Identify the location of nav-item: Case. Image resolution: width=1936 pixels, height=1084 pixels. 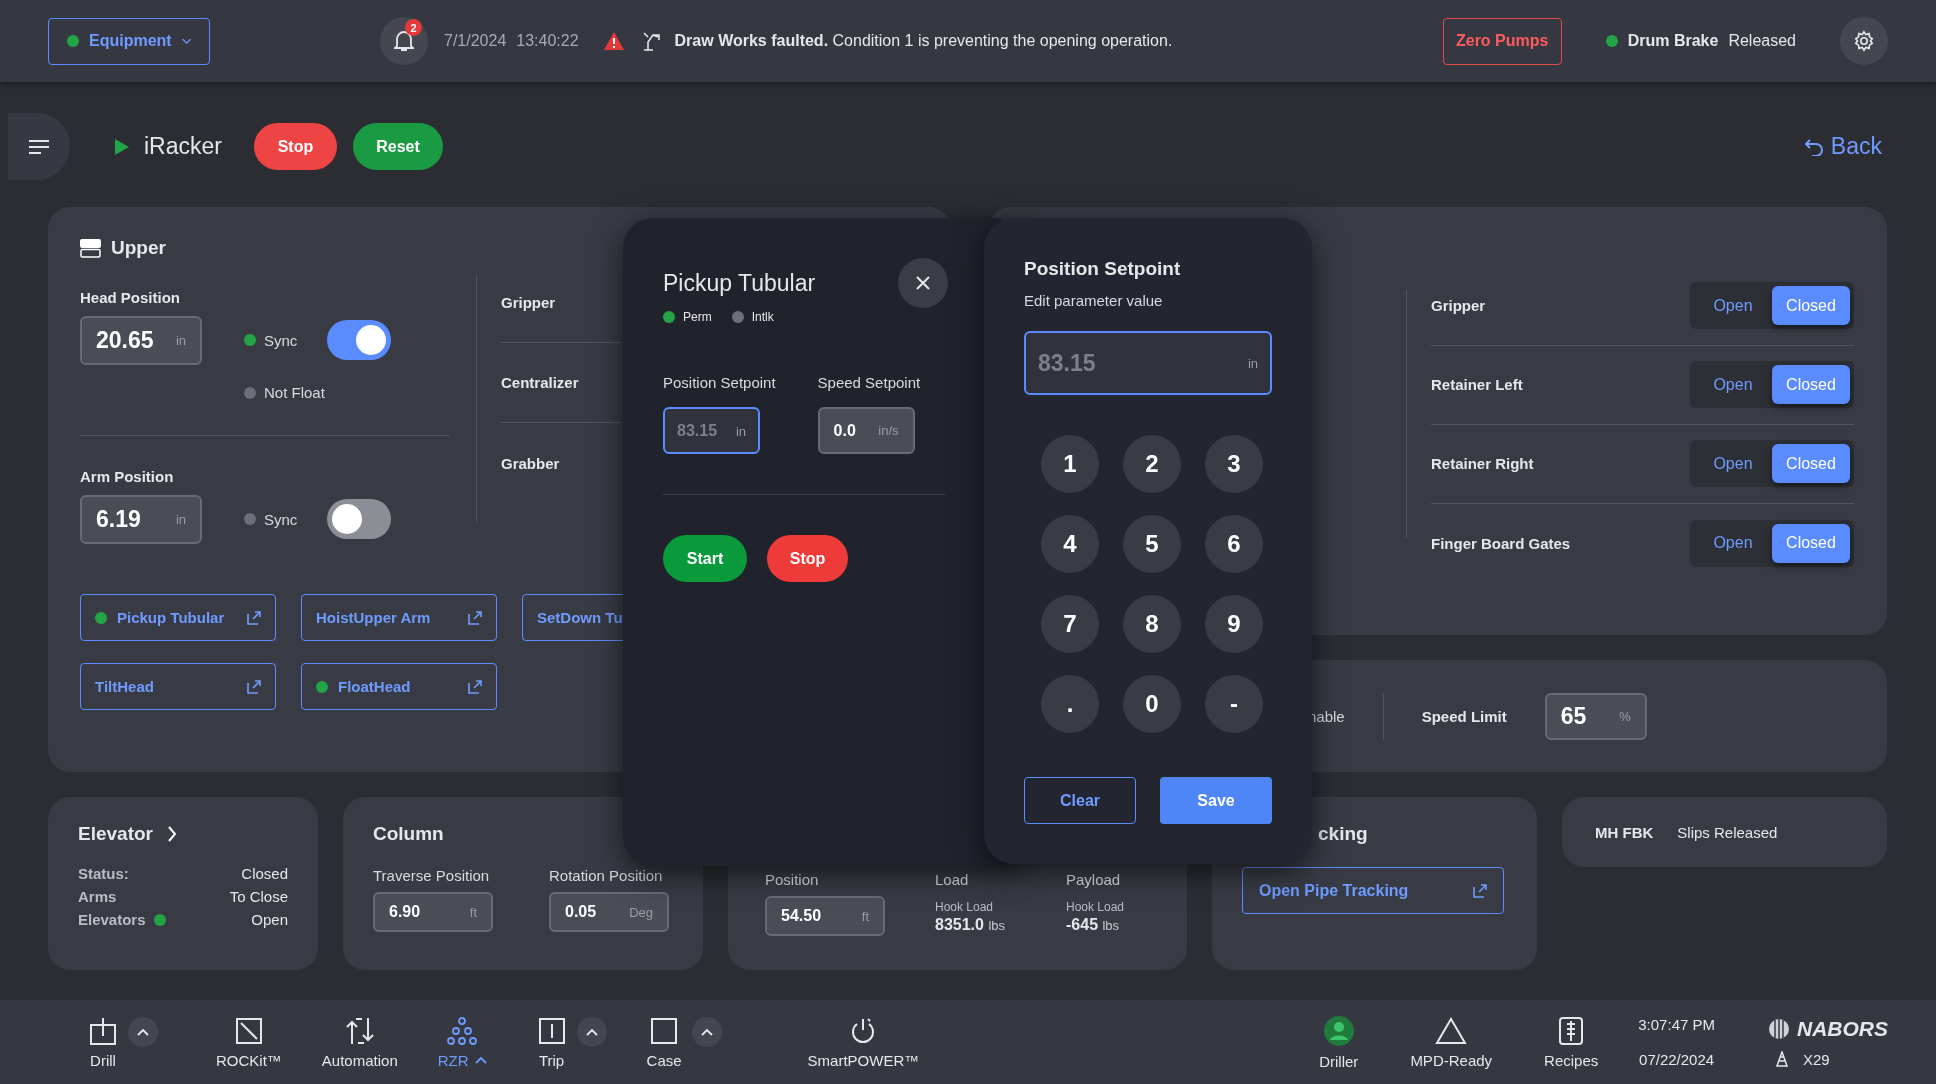
(664, 1042).